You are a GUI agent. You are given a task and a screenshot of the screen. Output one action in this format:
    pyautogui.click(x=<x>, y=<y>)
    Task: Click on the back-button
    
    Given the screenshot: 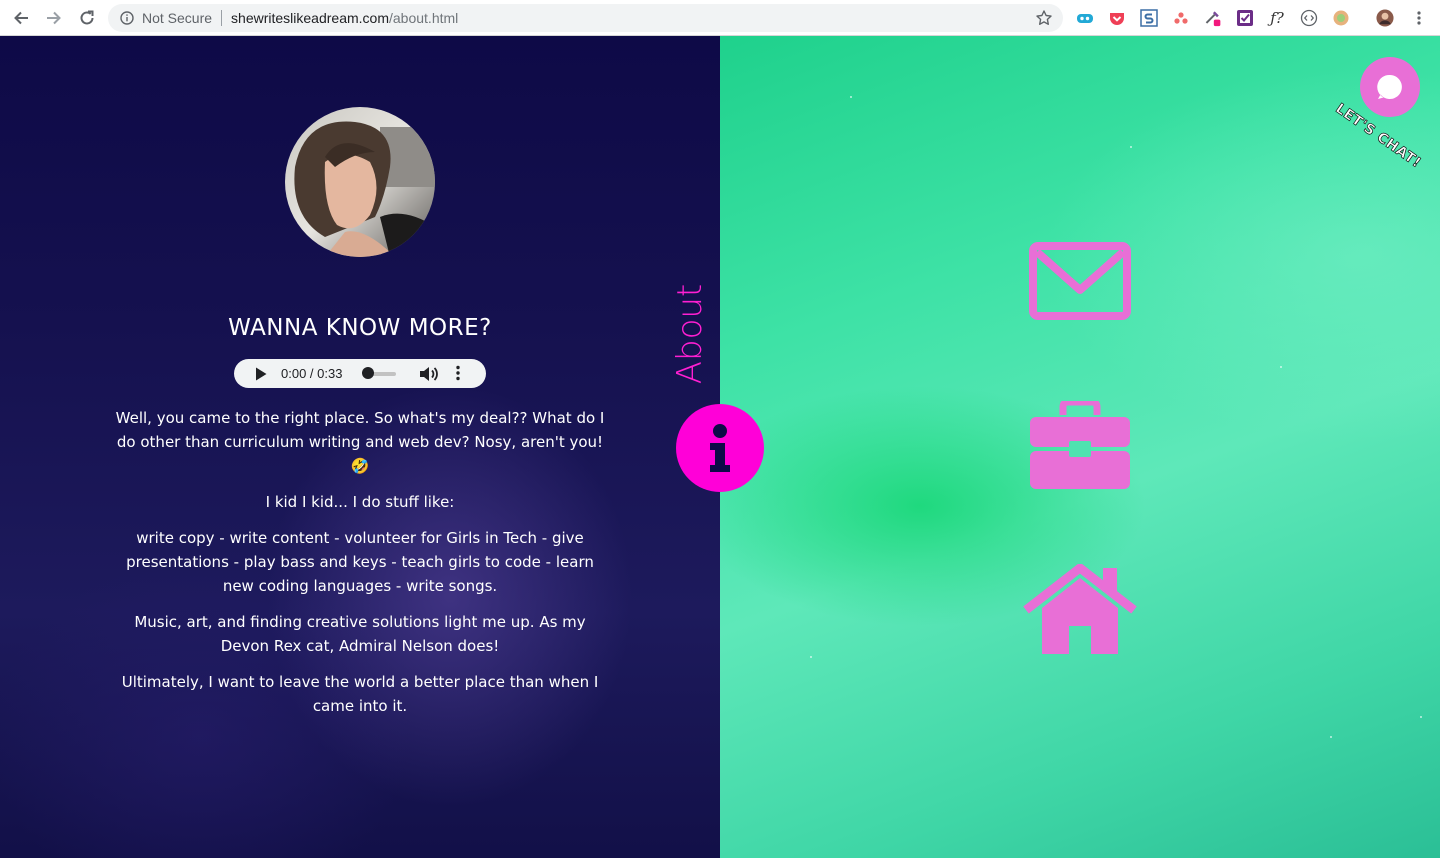 What is the action you would take?
    pyautogui.click(x=21, y=18)
    